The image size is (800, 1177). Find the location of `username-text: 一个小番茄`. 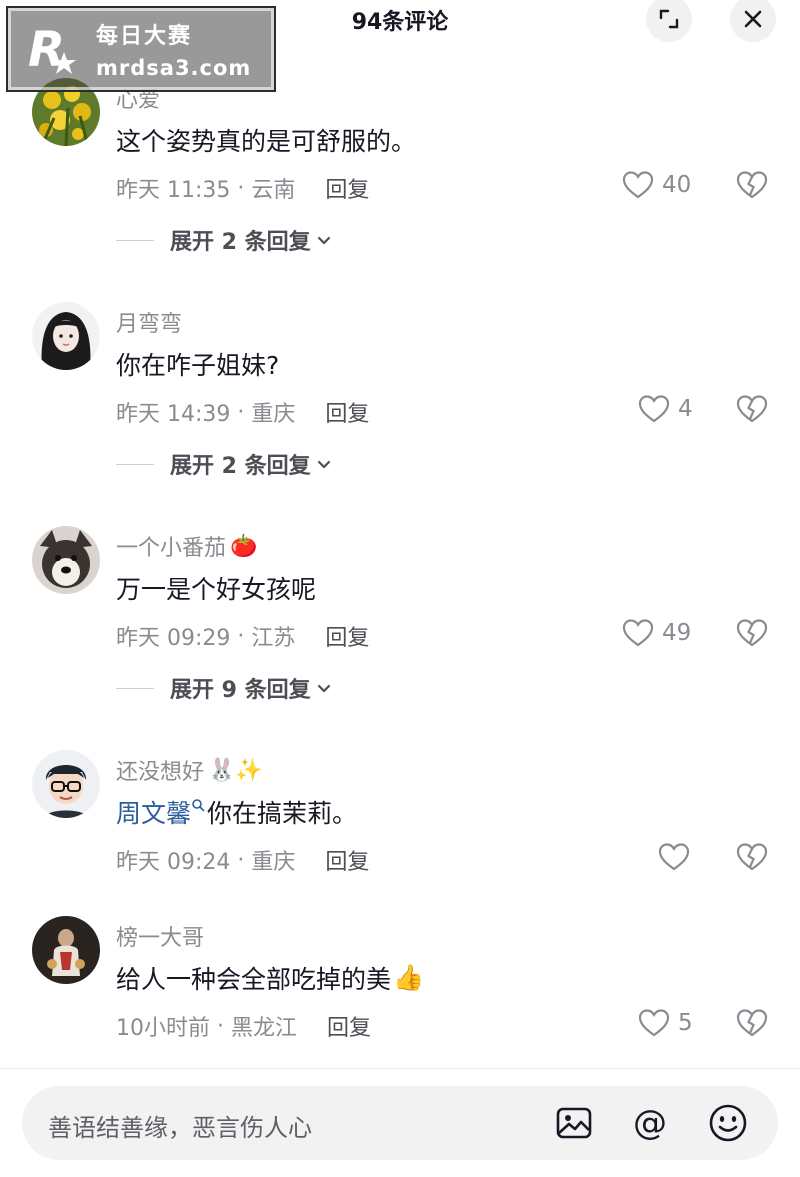

username-text: 一个小番茄 is located at coordinates (171, 548).